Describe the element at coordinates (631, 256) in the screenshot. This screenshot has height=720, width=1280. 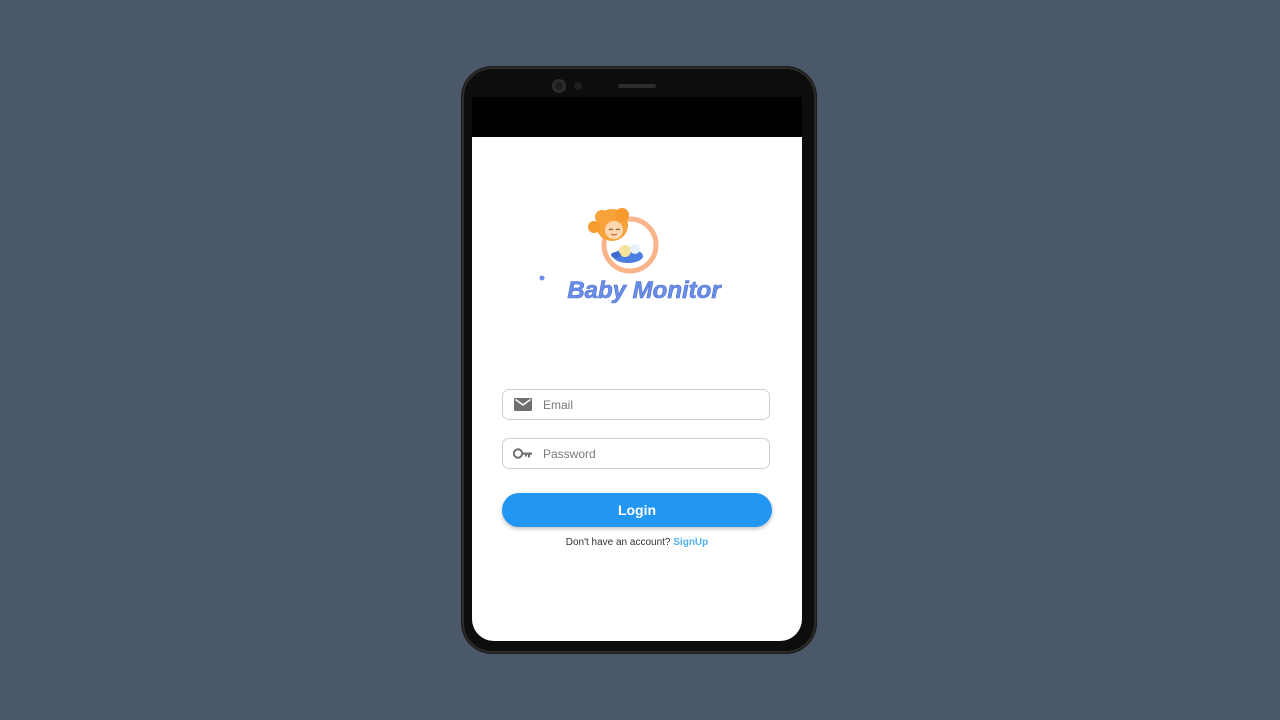
I see `baby-monitor-logo: Baby Monitor` at that location.